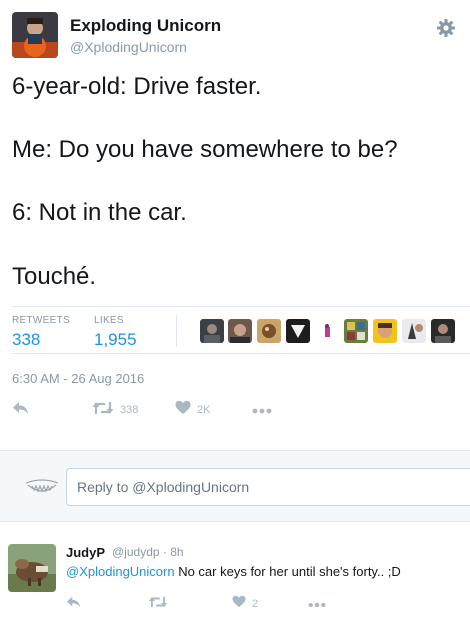 This screenshot has width=470, height=619. What do you see at coordinates (192, 410) in the screenshot?
I see `like-button: 2K` at bounding box center [192, 410].